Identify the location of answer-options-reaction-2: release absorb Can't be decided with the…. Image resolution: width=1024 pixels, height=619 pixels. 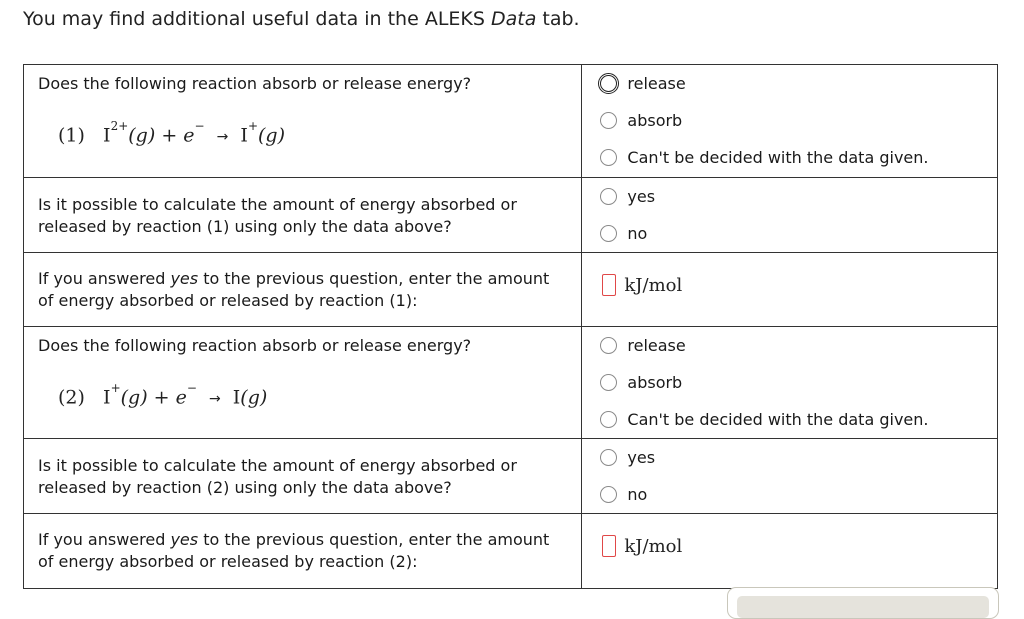
(789, 382).